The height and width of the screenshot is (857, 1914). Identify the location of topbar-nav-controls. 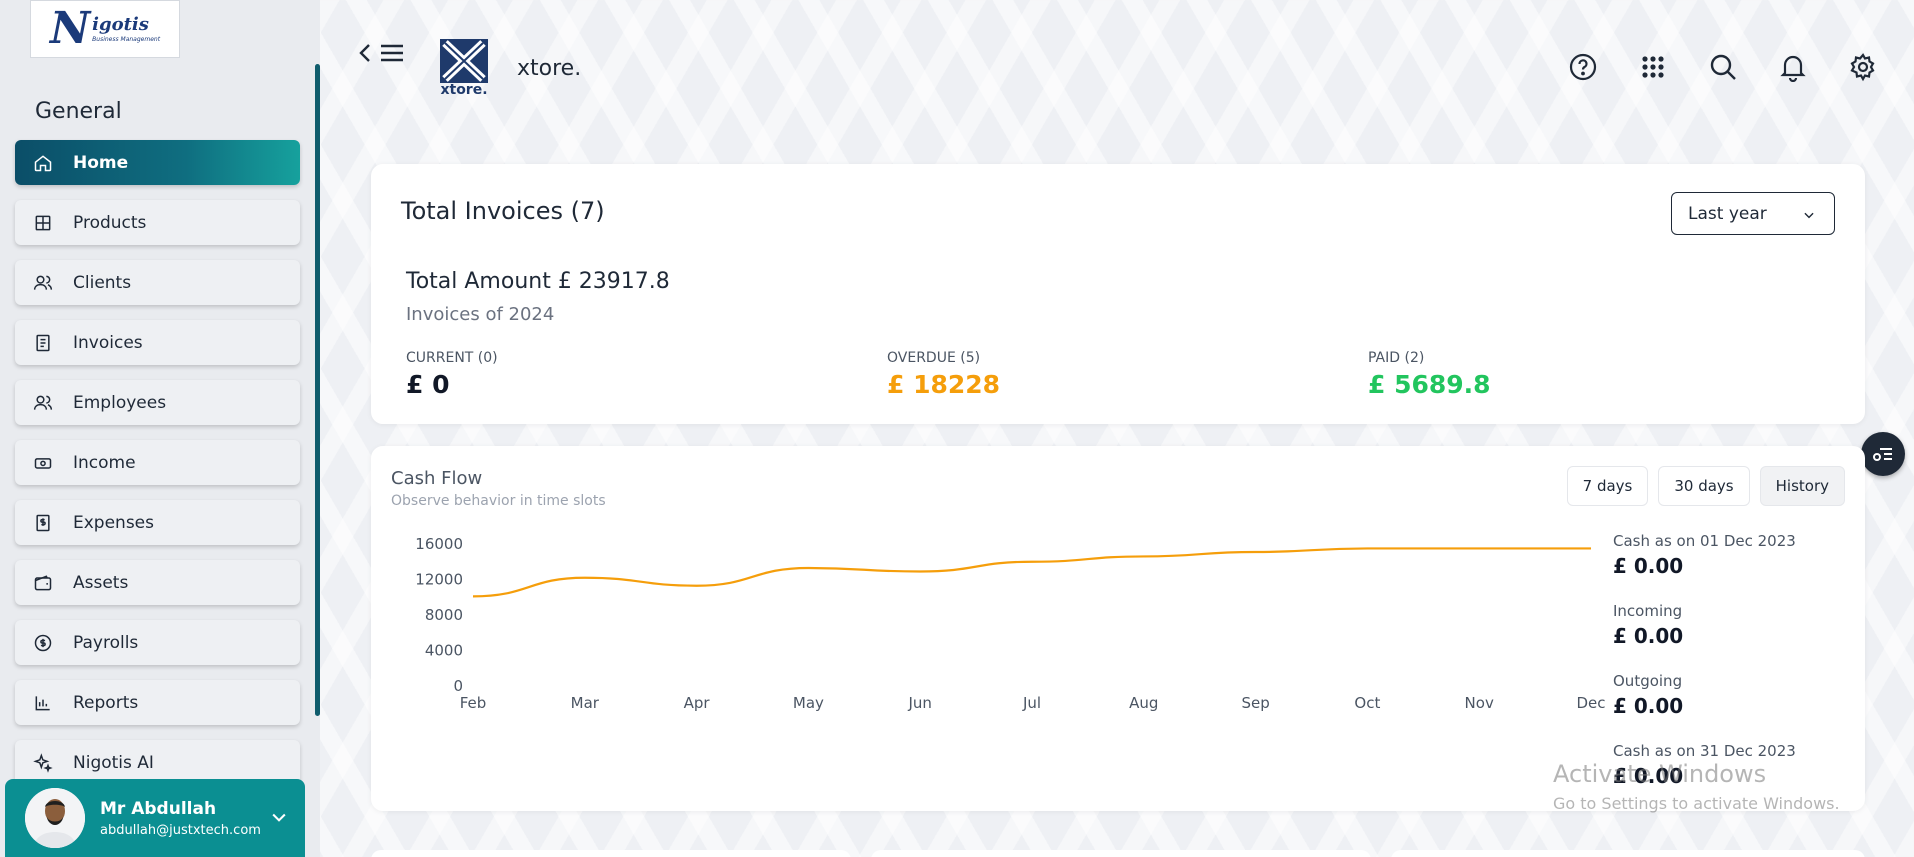
(381, 53).